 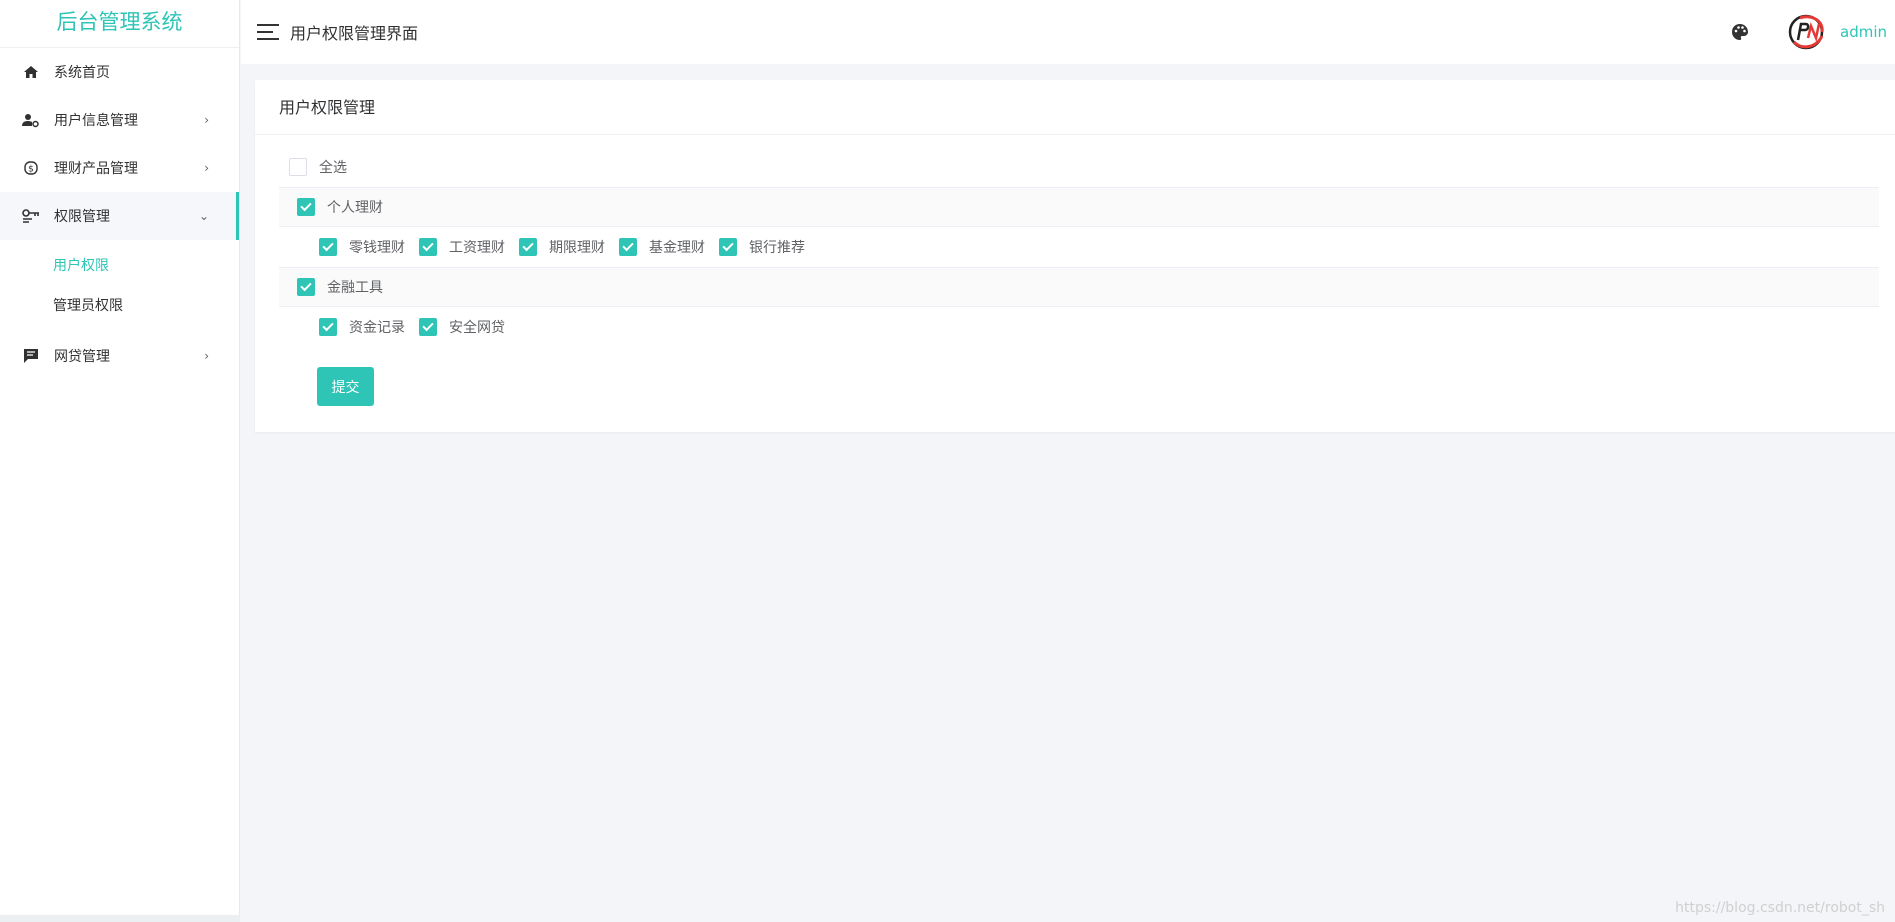 I want to click on child-checkbox: 银行推荐, so click(x=762, y=247).